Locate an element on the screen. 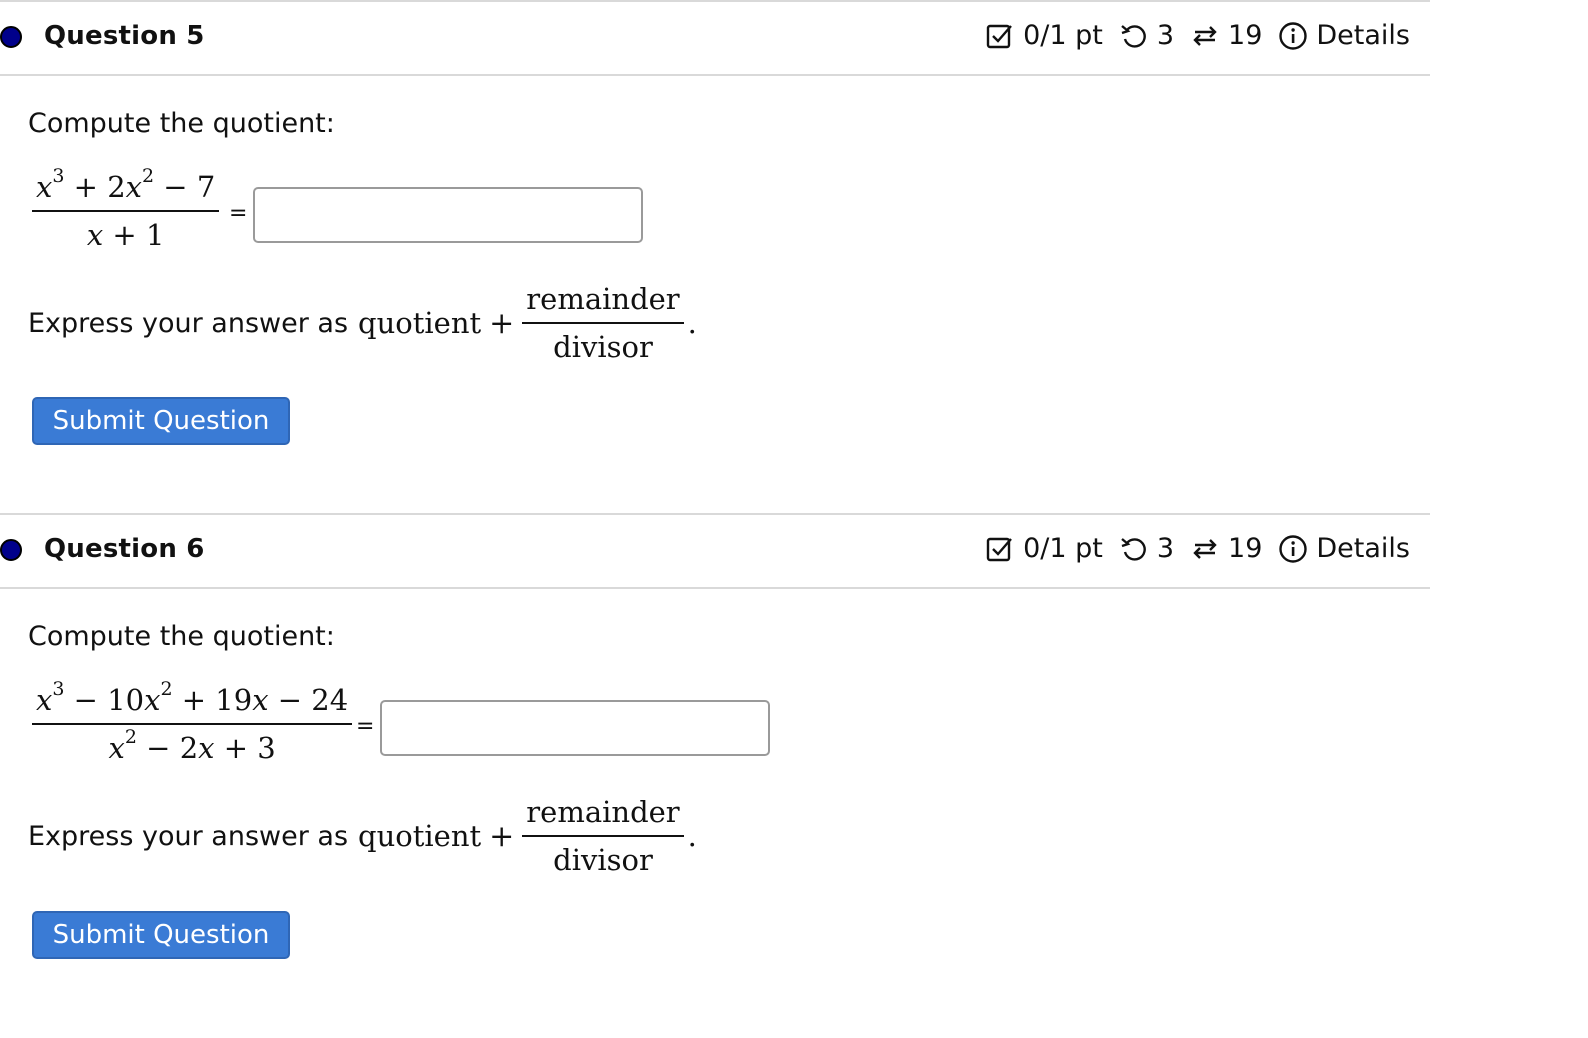  fraction-denominator: x + 1 is located at coordinates (125, 235).